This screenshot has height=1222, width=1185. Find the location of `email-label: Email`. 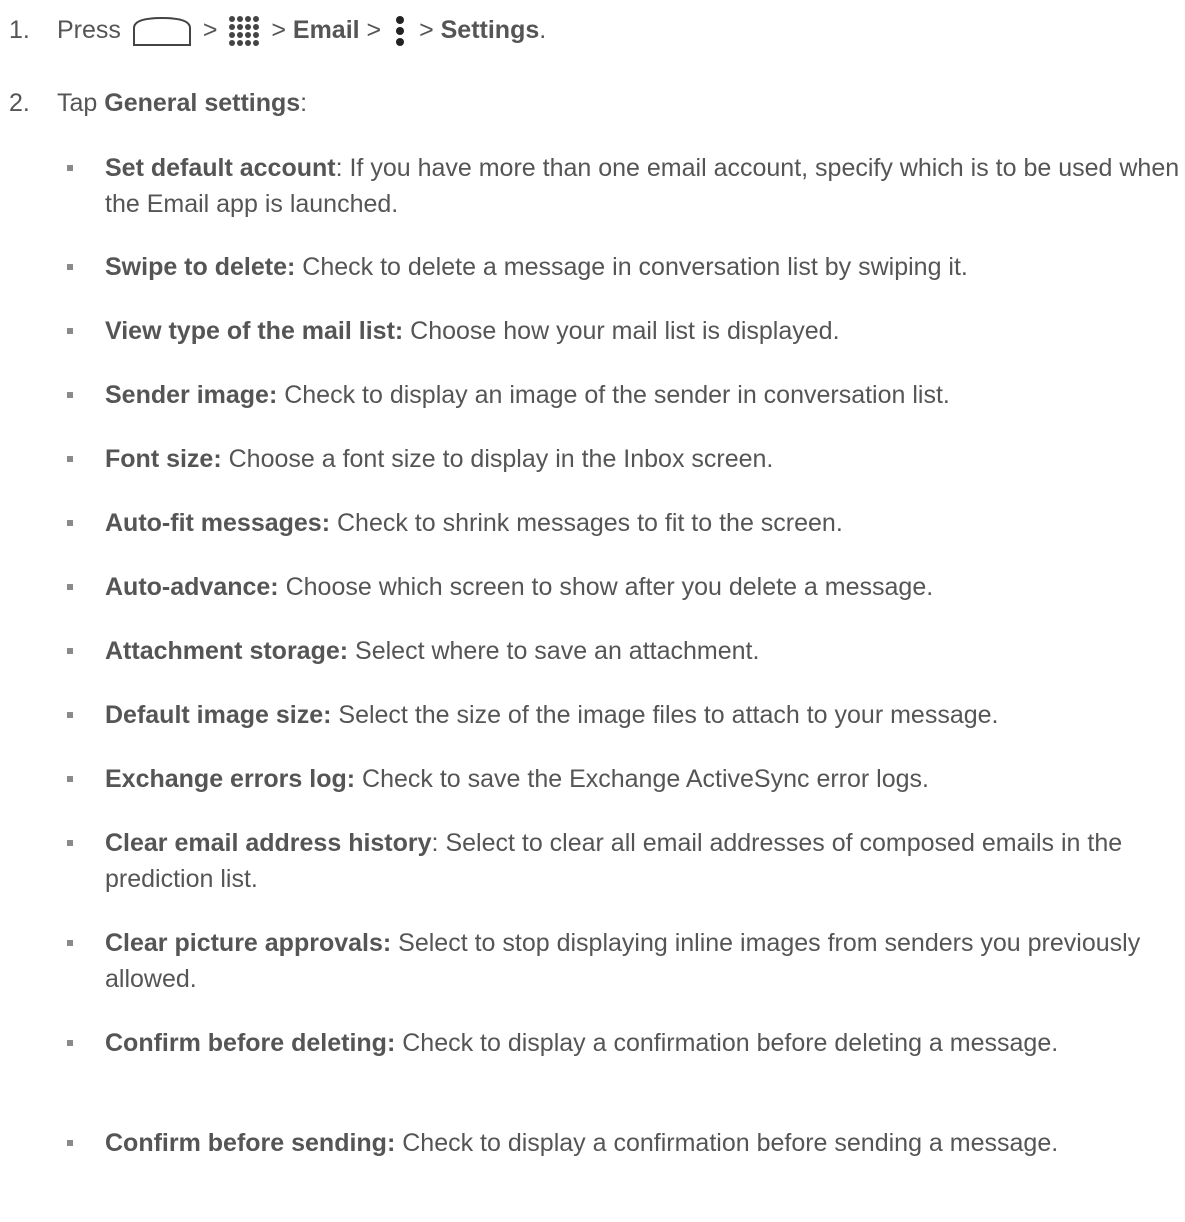

email-label: Email is located at coordinates (326, 30).